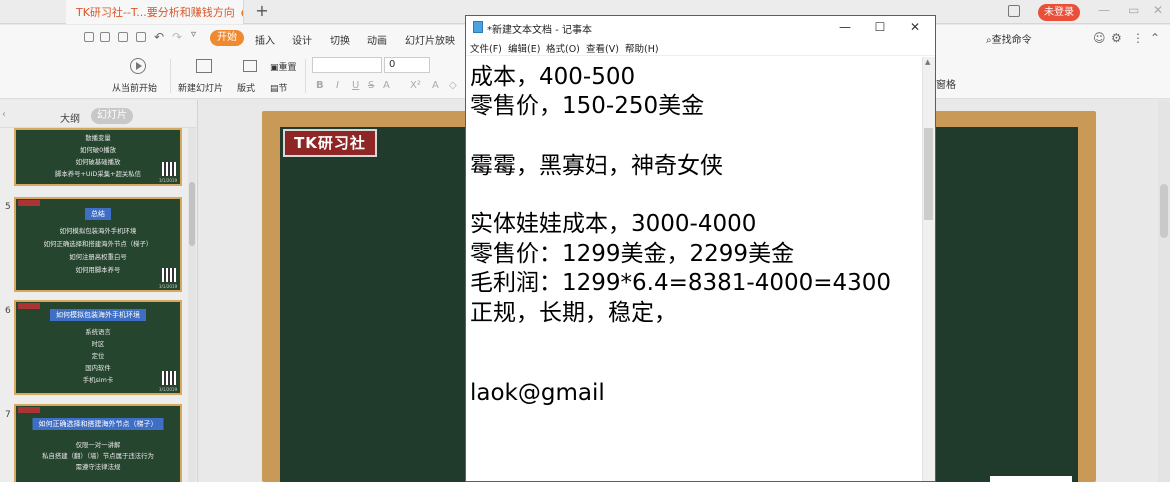 Image resolution: width=1170 pixels, height=482 pixels. What do you see at coordinates (845, 27) in the screenshot?
I see `minimize-icon: —` at bounding box center [845, 27].